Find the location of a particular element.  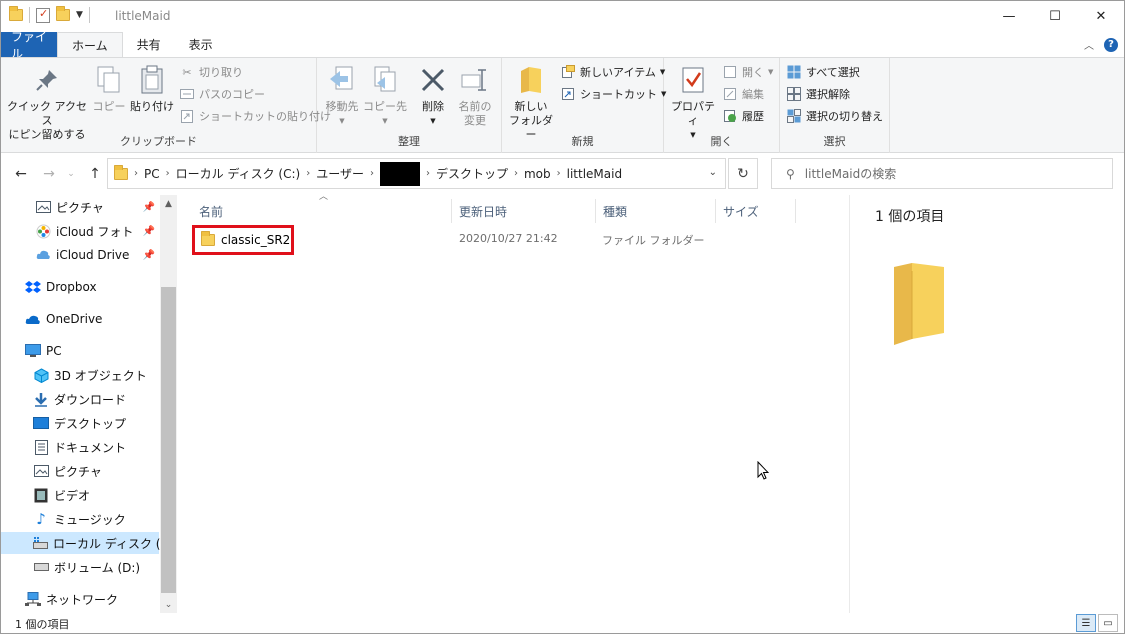

select-all-button: すべて選択 is located at coordinates (823, 72).